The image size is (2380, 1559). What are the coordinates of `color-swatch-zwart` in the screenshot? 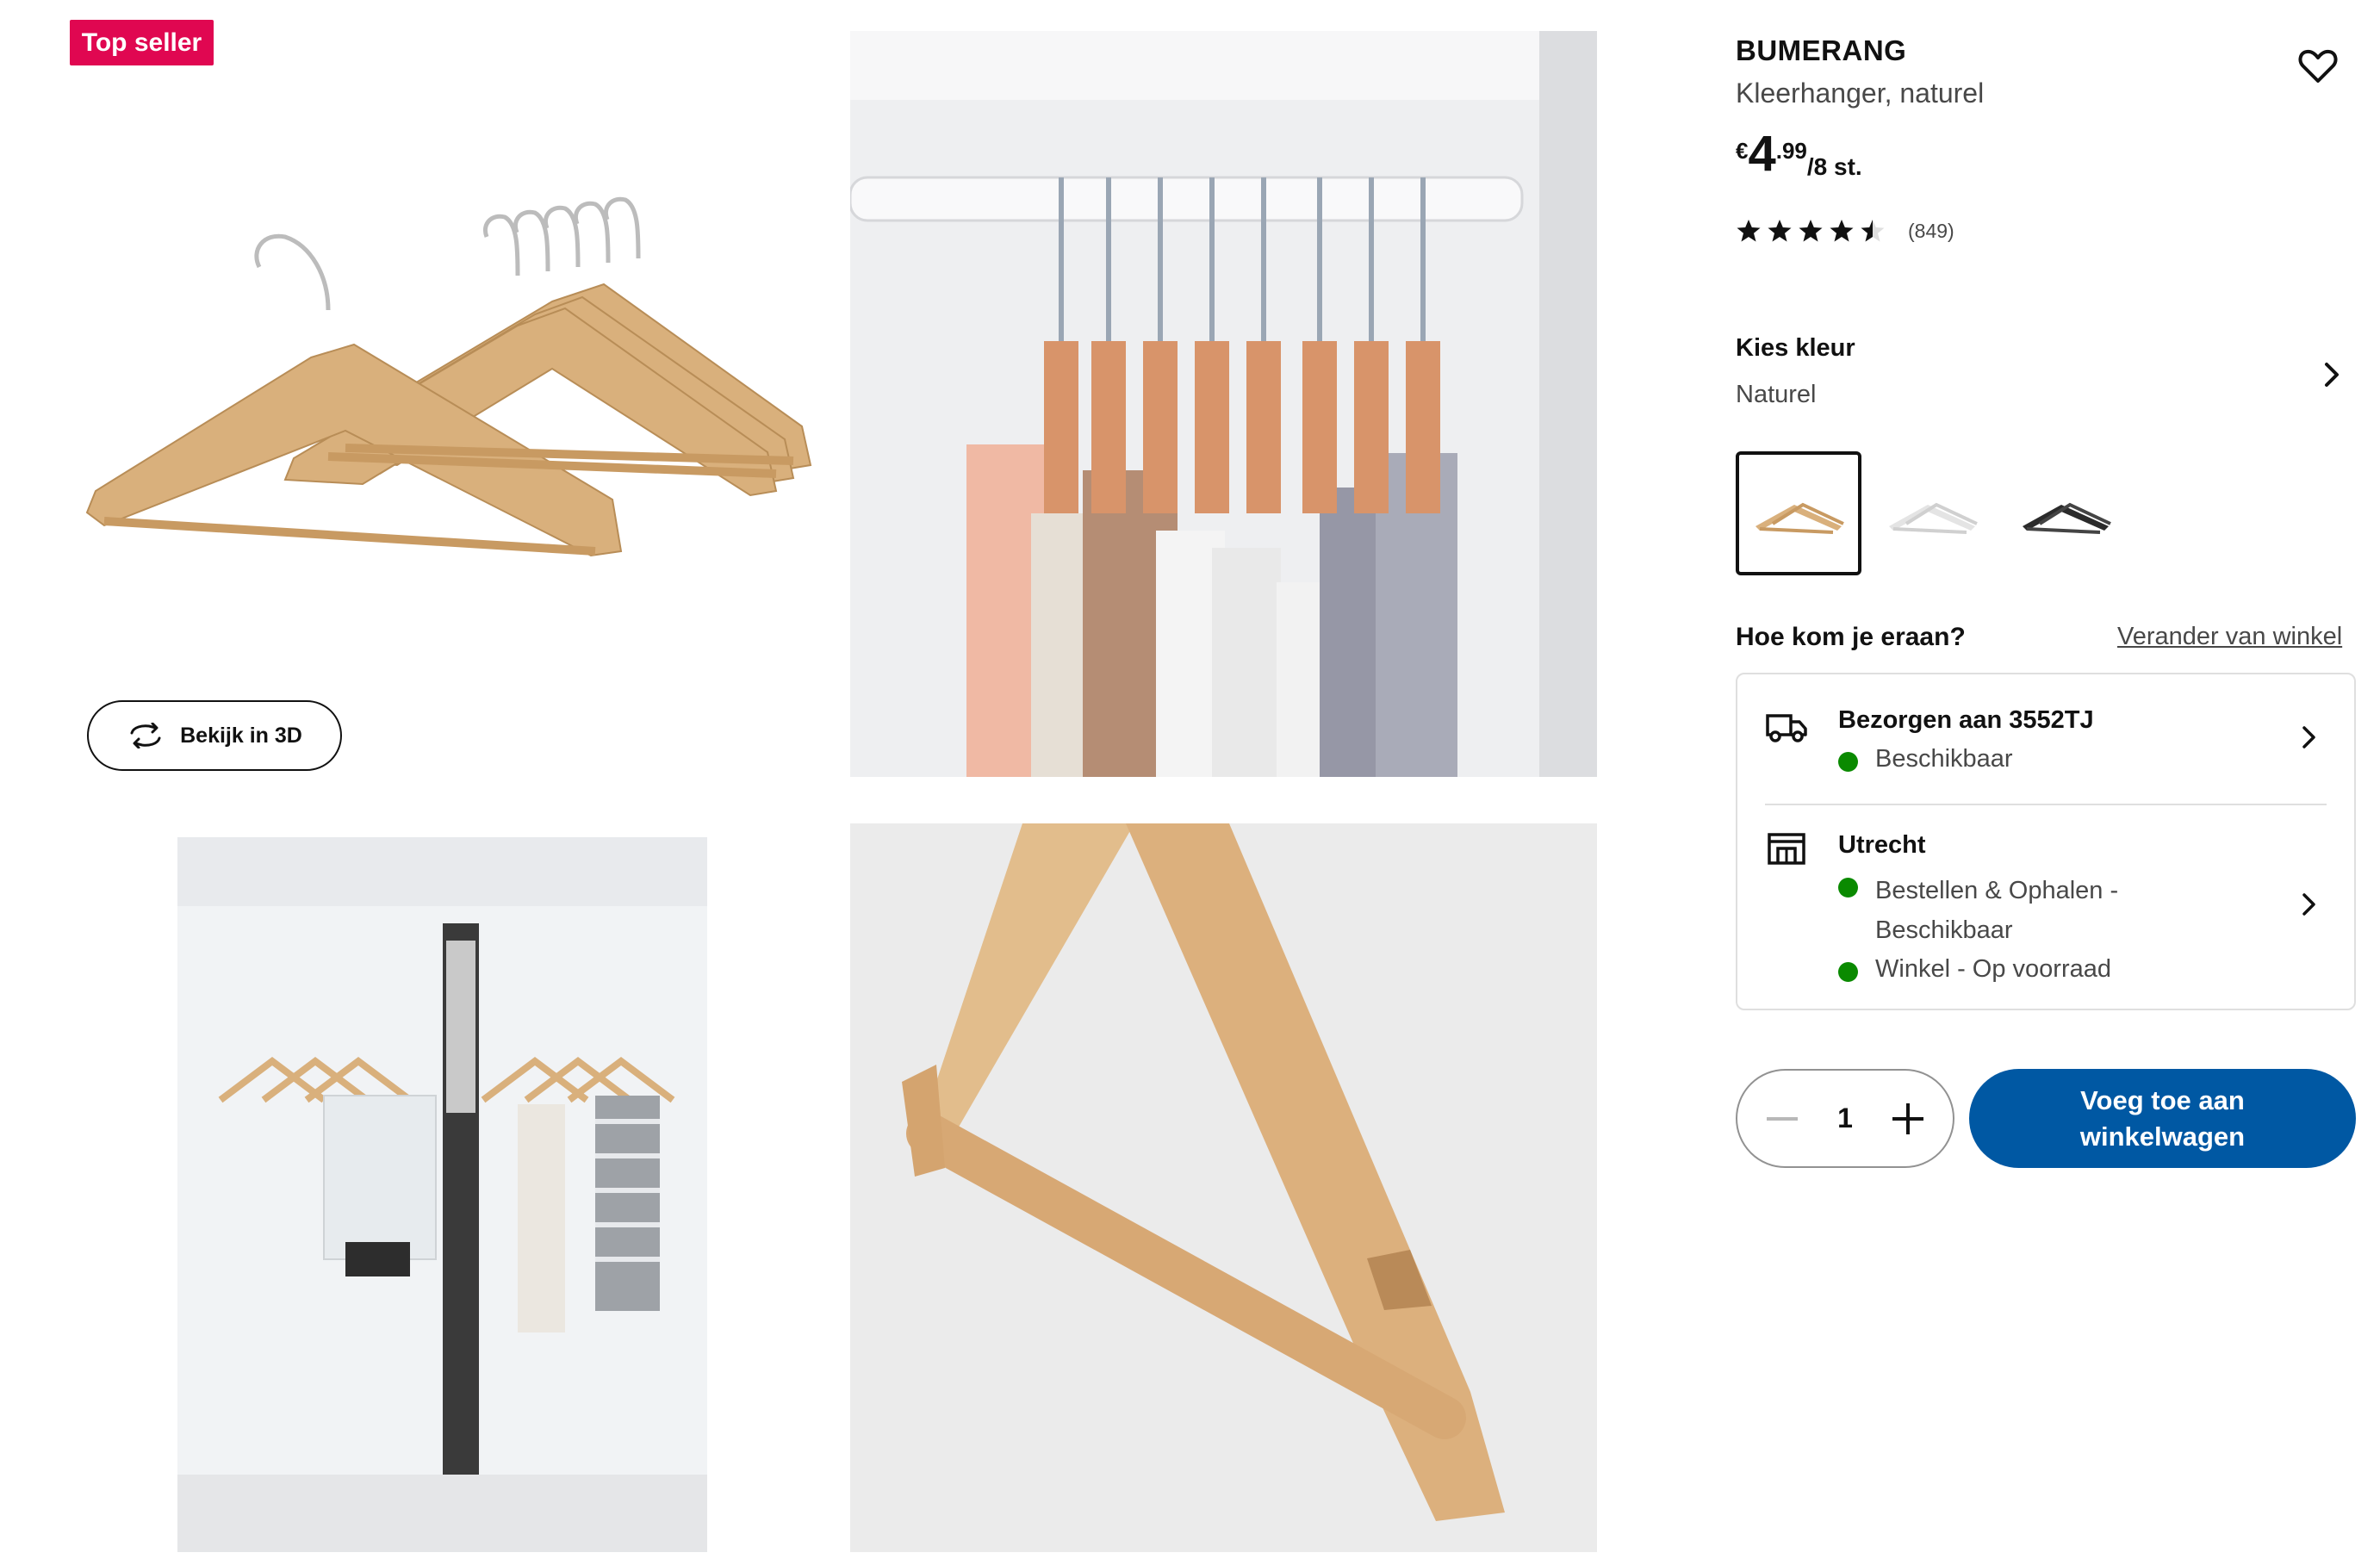 It's located at (2066, 513).